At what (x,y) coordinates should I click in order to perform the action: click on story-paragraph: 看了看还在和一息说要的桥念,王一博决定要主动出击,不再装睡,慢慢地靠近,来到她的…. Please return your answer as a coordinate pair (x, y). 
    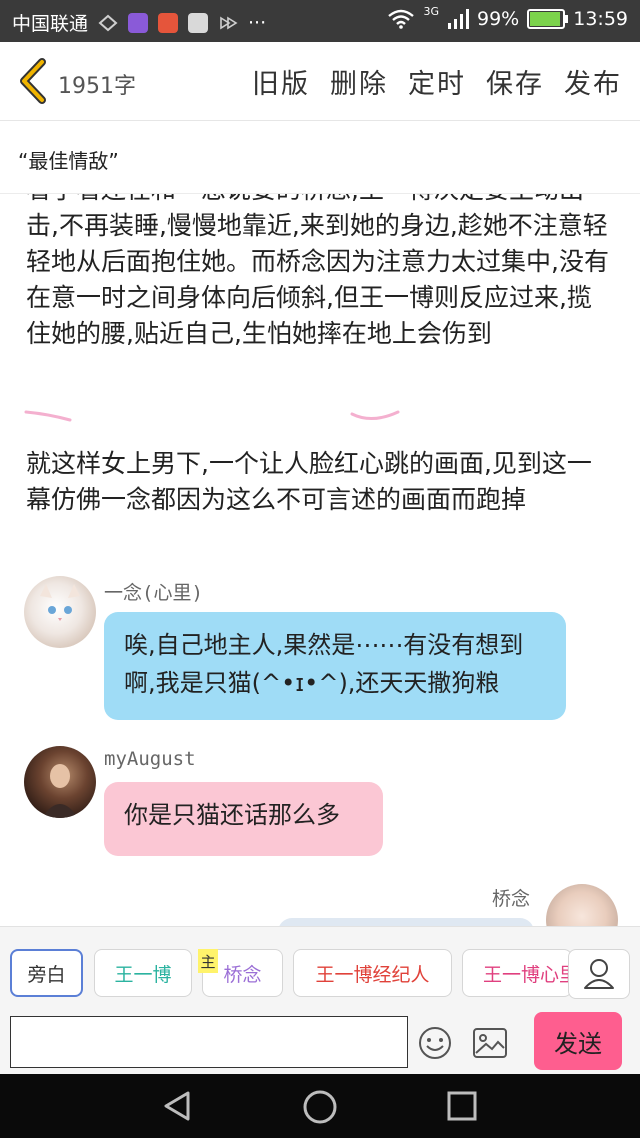
    Looking at the image, I should click on (317, 271).